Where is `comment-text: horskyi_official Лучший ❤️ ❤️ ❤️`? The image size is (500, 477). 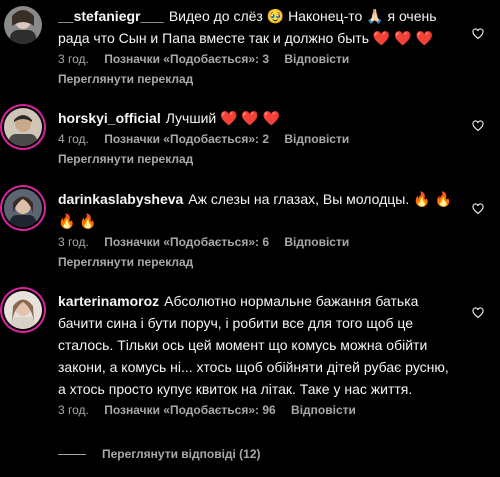 comment-text: horskyi_official Лучший ❤️ ❤️ ❤️ is located at coordinates (257, 118).